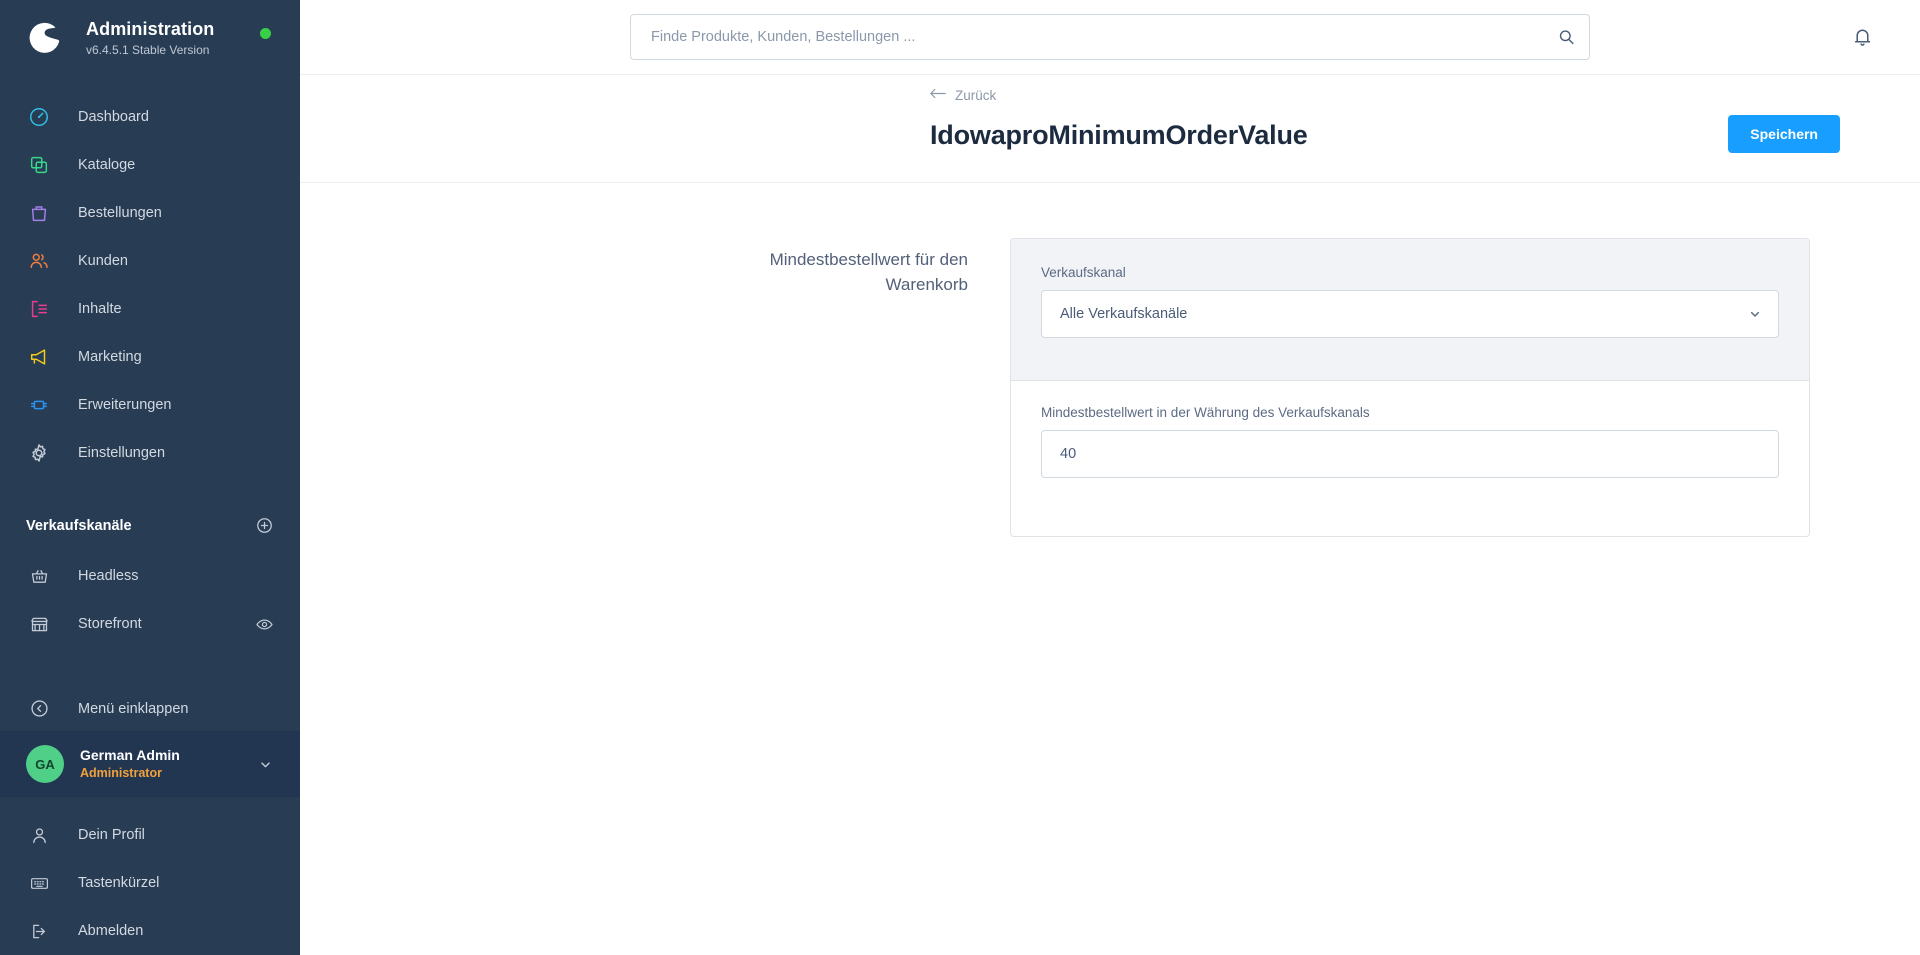 This screenshot has height=955, width=1920. Describe the element at coordinates (39, 835) in the screenshot. I see `person-icon` at that location.